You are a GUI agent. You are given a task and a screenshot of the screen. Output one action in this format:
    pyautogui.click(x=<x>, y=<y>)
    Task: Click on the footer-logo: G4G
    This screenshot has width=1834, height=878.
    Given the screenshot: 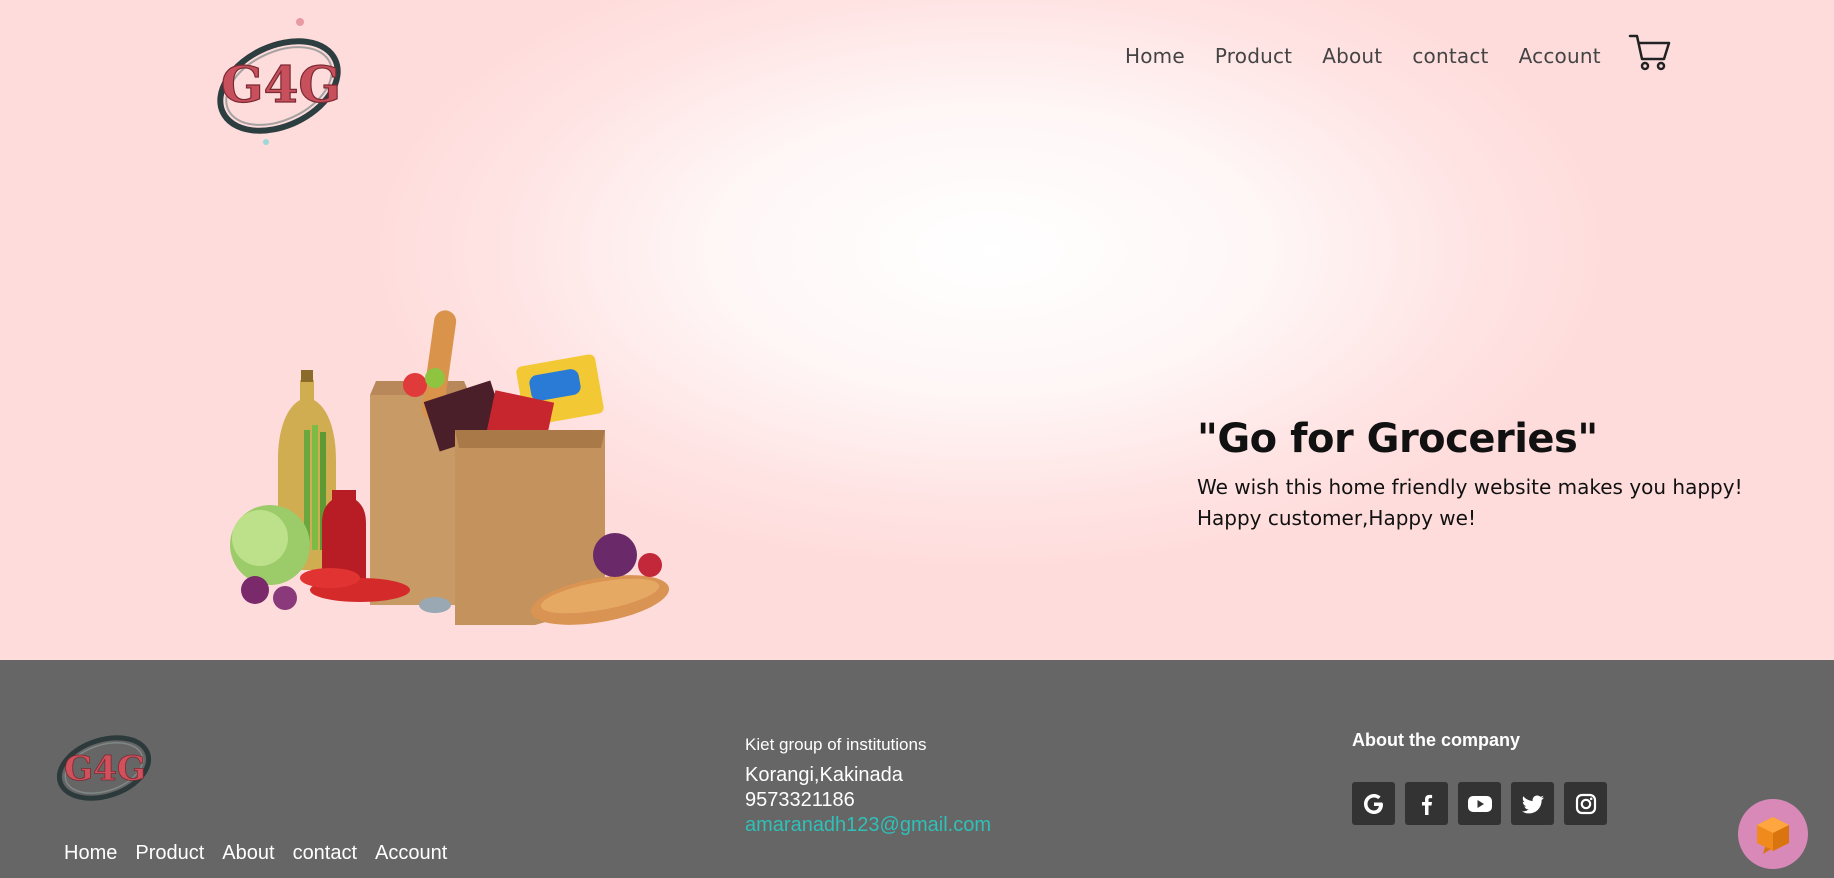 What is the action you would take?
    pyautogui.click(x=105, y=767)
    